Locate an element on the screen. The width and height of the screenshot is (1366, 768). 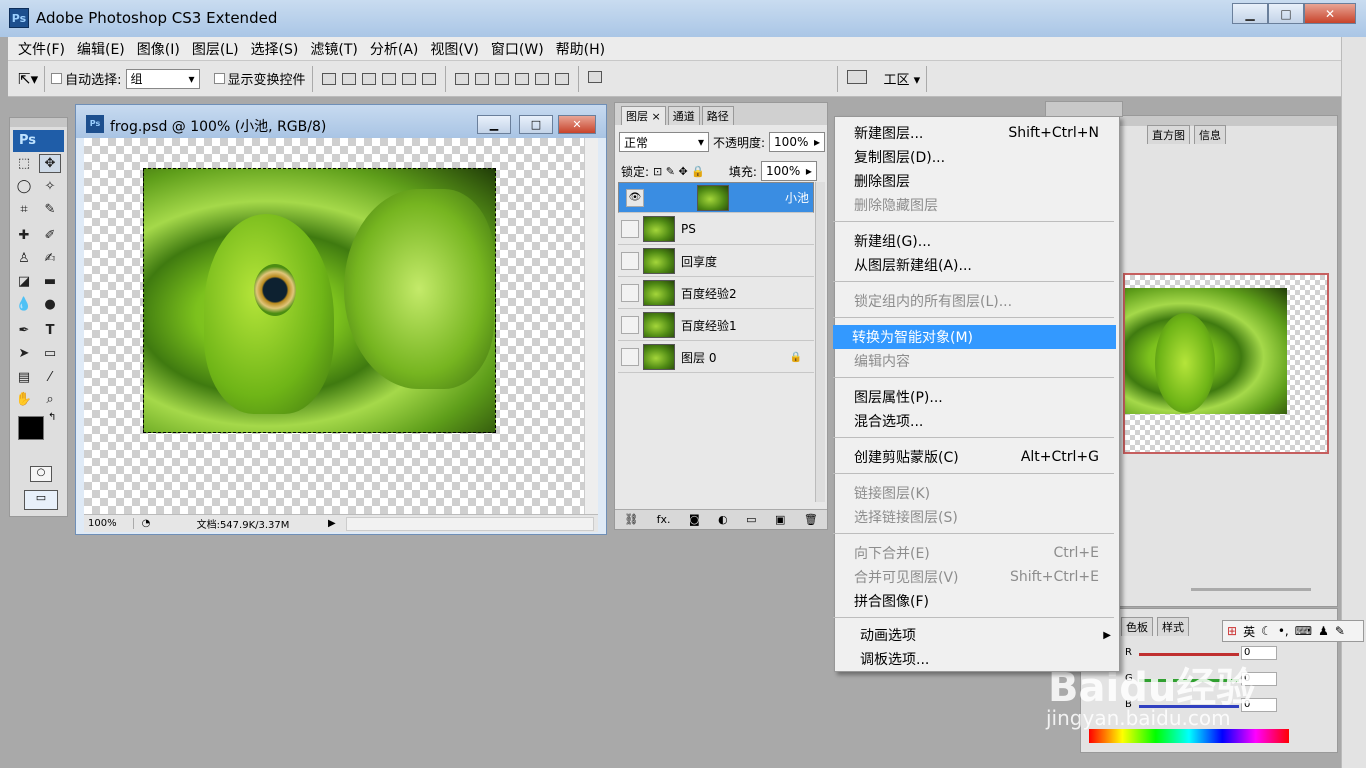
adjustment-layer-icon: ◐ is located at coordinates (723, 519).